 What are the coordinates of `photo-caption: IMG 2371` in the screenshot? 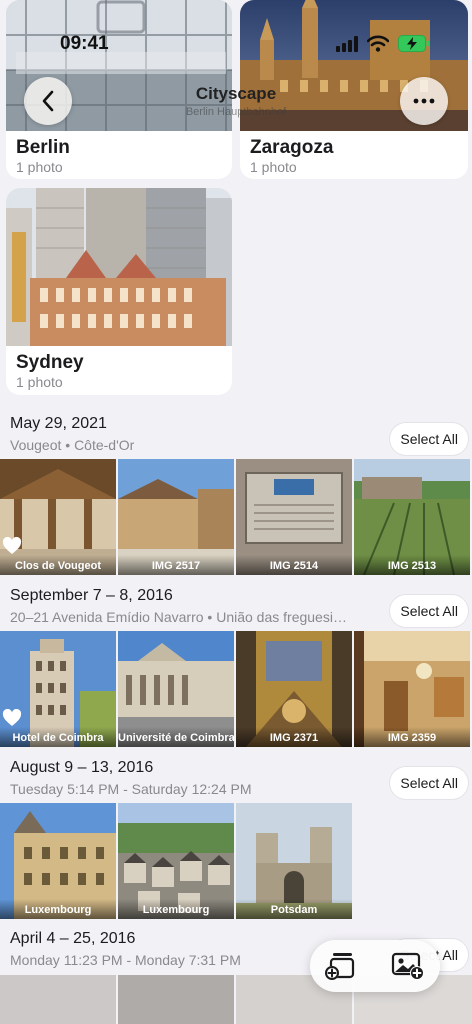 It's located at (294, 737).